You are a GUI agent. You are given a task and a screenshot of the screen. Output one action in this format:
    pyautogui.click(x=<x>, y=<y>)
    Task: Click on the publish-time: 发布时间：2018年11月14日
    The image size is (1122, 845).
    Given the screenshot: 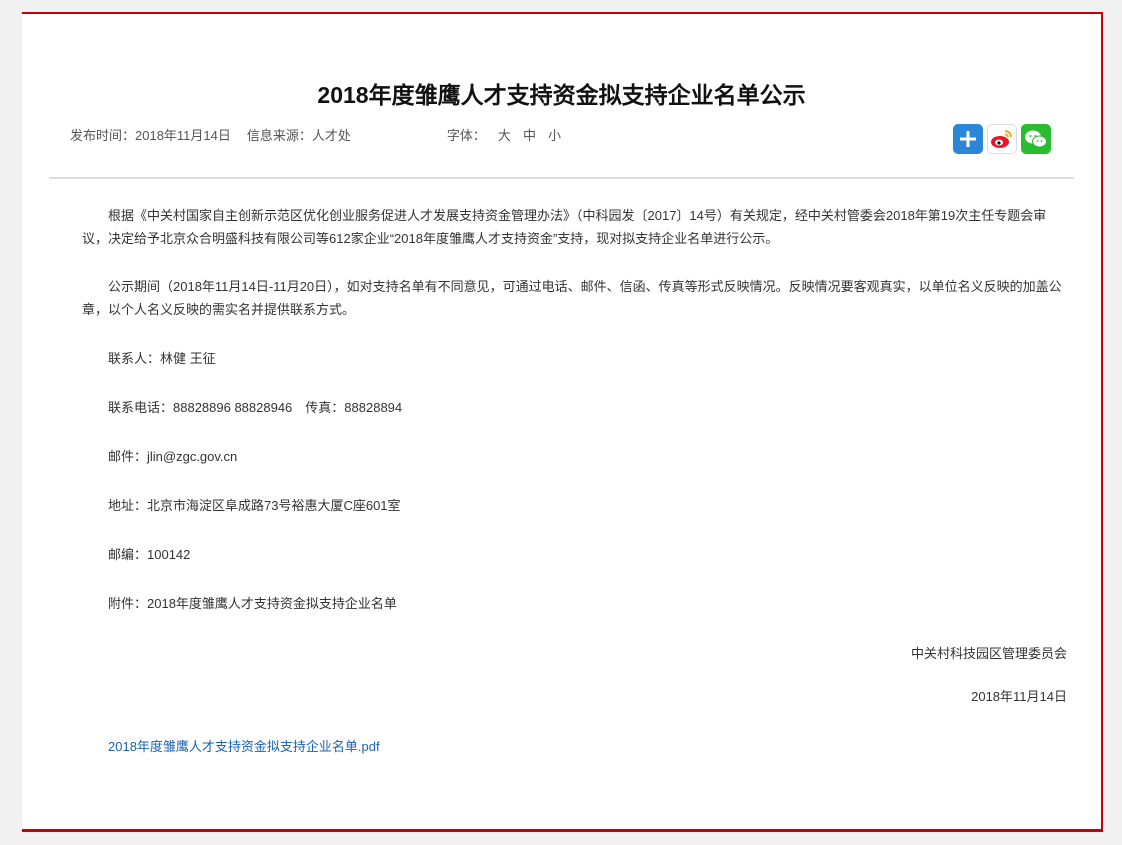 What is the action you would take?
    pyautogui.click(x=150, y=135)
    